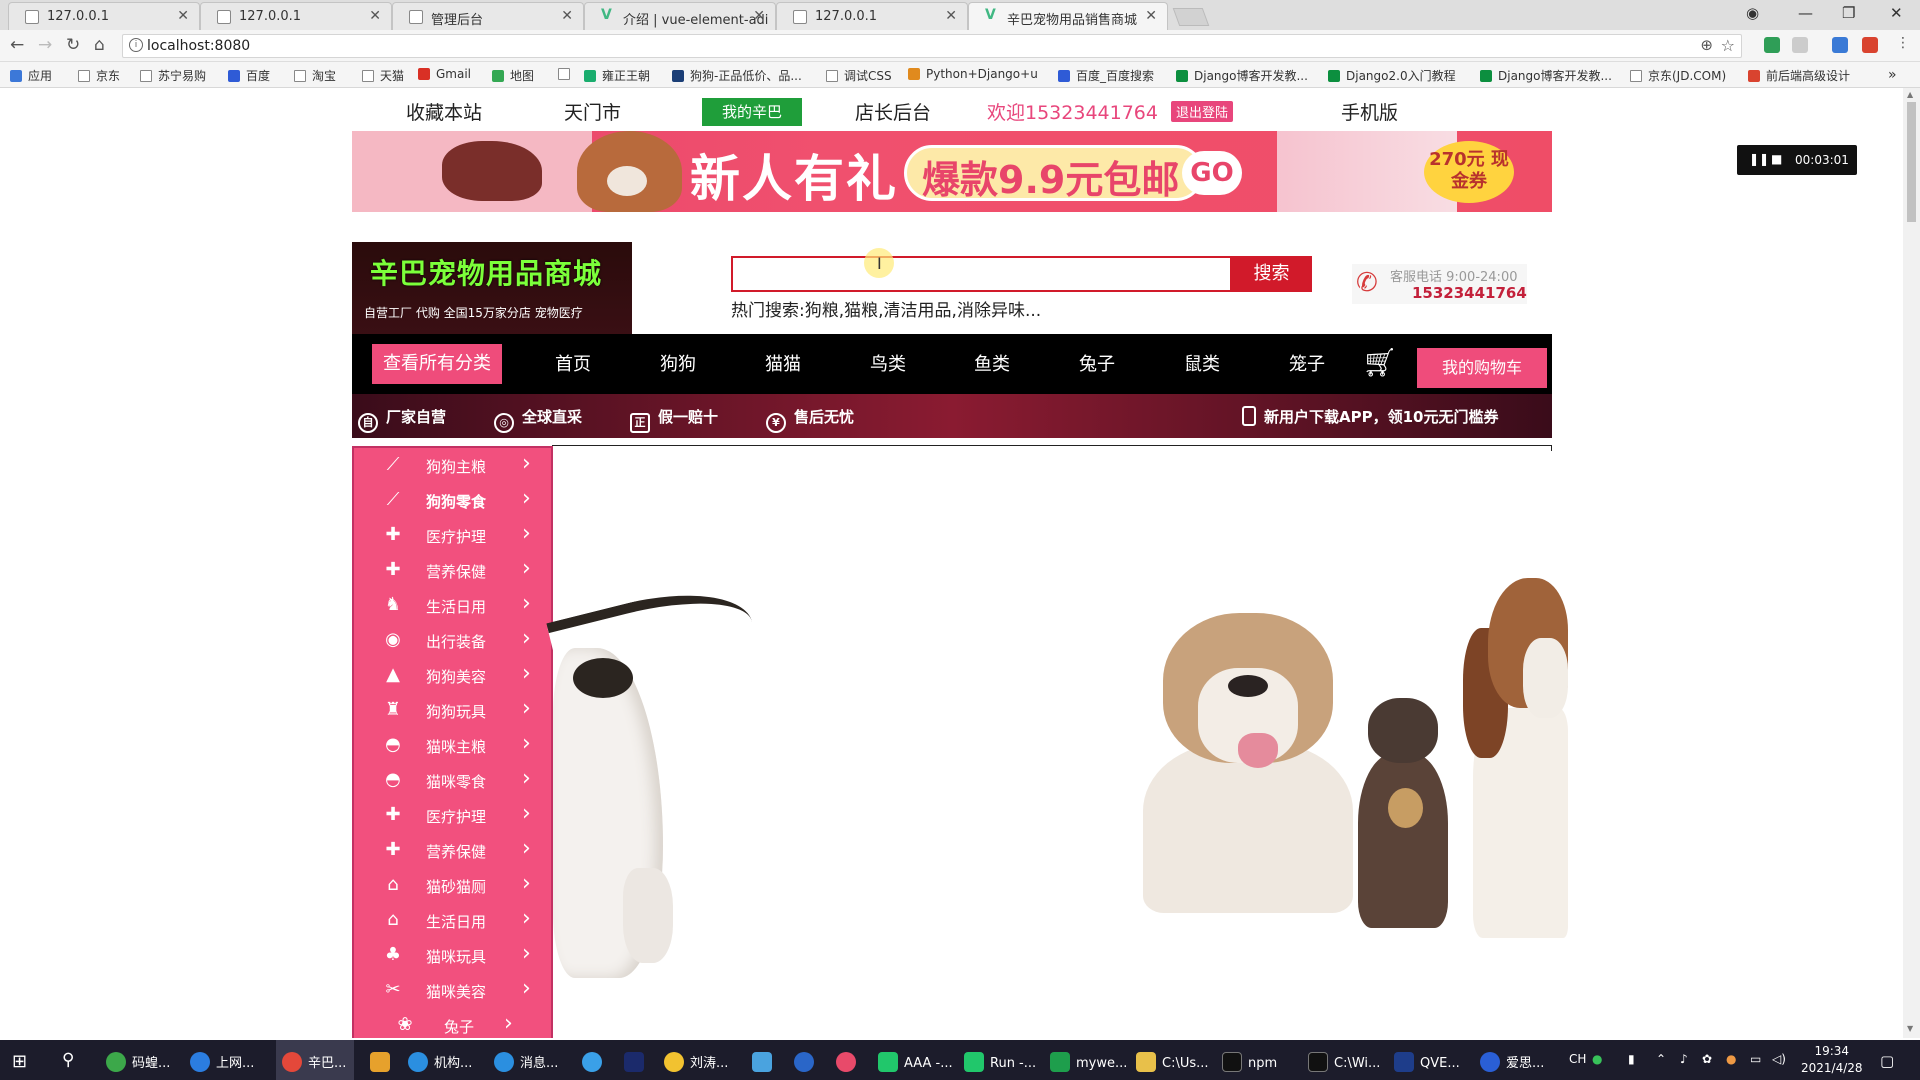 Image resolution: width=1920 pixels, height=1080 pixels. Describe the element at coordinates (1307, 363) in the screenshot. I see `category-cage: 笼子` at that location.